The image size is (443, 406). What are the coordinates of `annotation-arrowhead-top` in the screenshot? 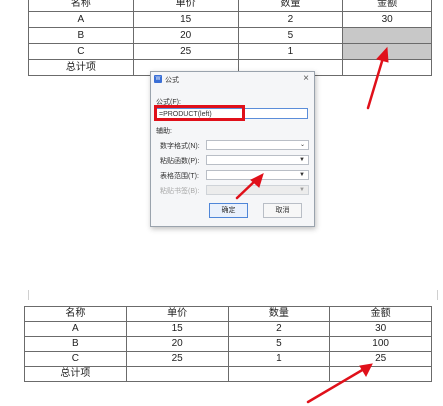 It's located at (382, 54).